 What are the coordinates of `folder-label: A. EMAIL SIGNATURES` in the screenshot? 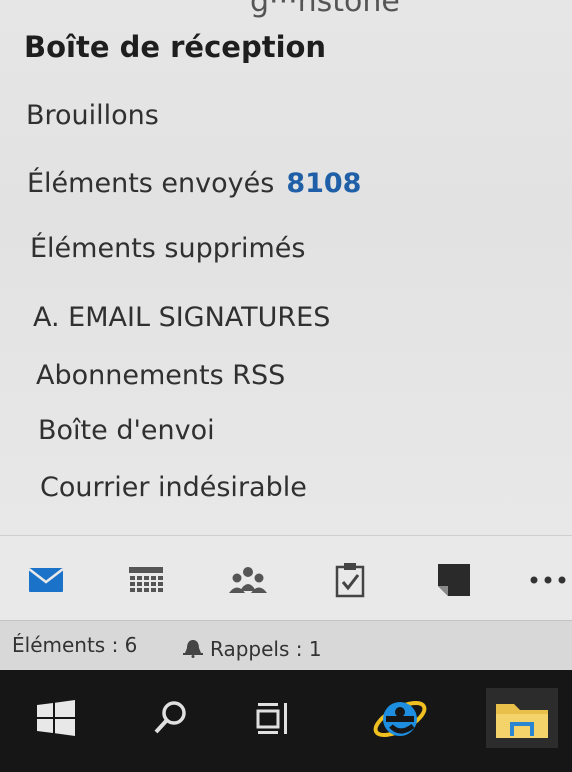 It's located at (182, 317).